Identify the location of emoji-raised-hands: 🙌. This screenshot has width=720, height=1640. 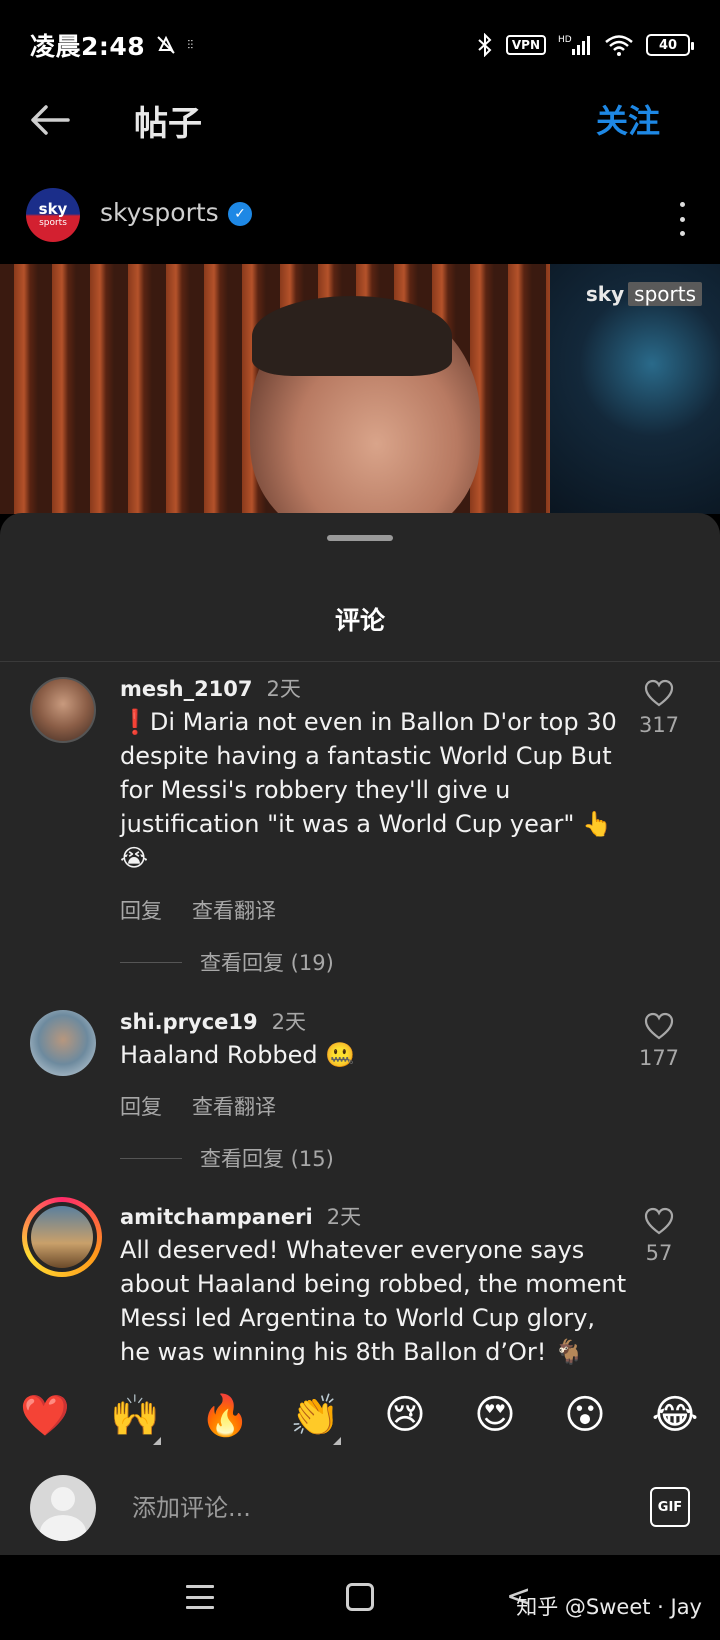
(135, 1418).